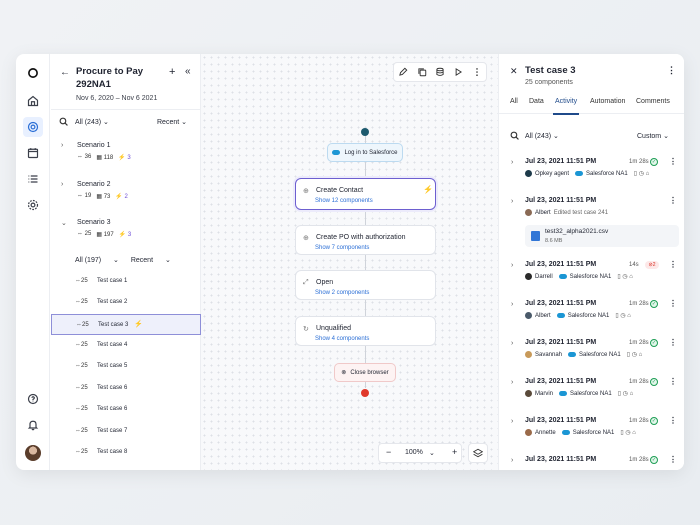 The width and height of the screenshot is (700, 525). Describe the element at coordinates (477, 72) in the screenshot. I see `more-vertical-icon` at that location.